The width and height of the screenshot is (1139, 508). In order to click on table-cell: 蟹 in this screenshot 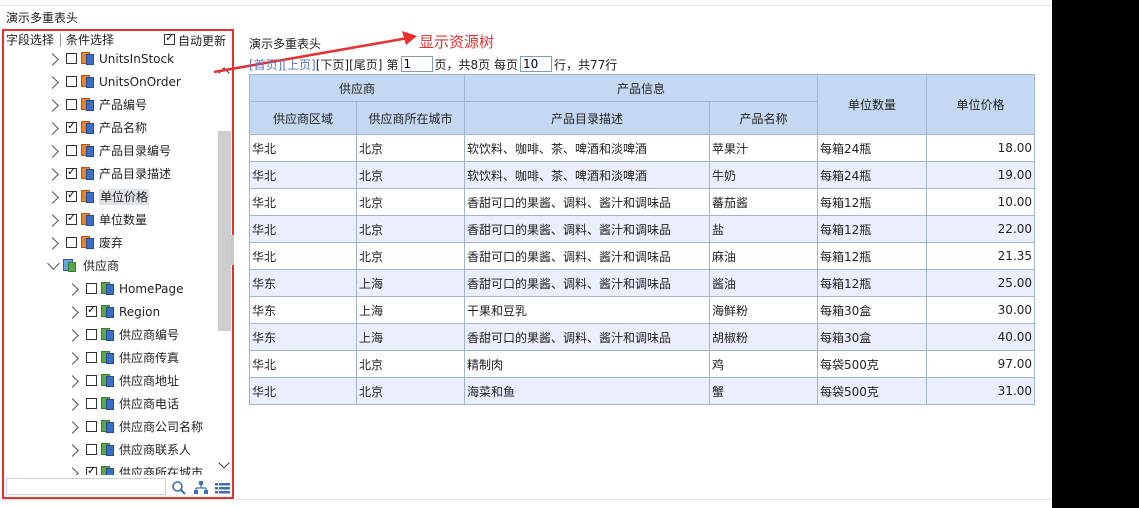, I will do `click(764, 391)`.